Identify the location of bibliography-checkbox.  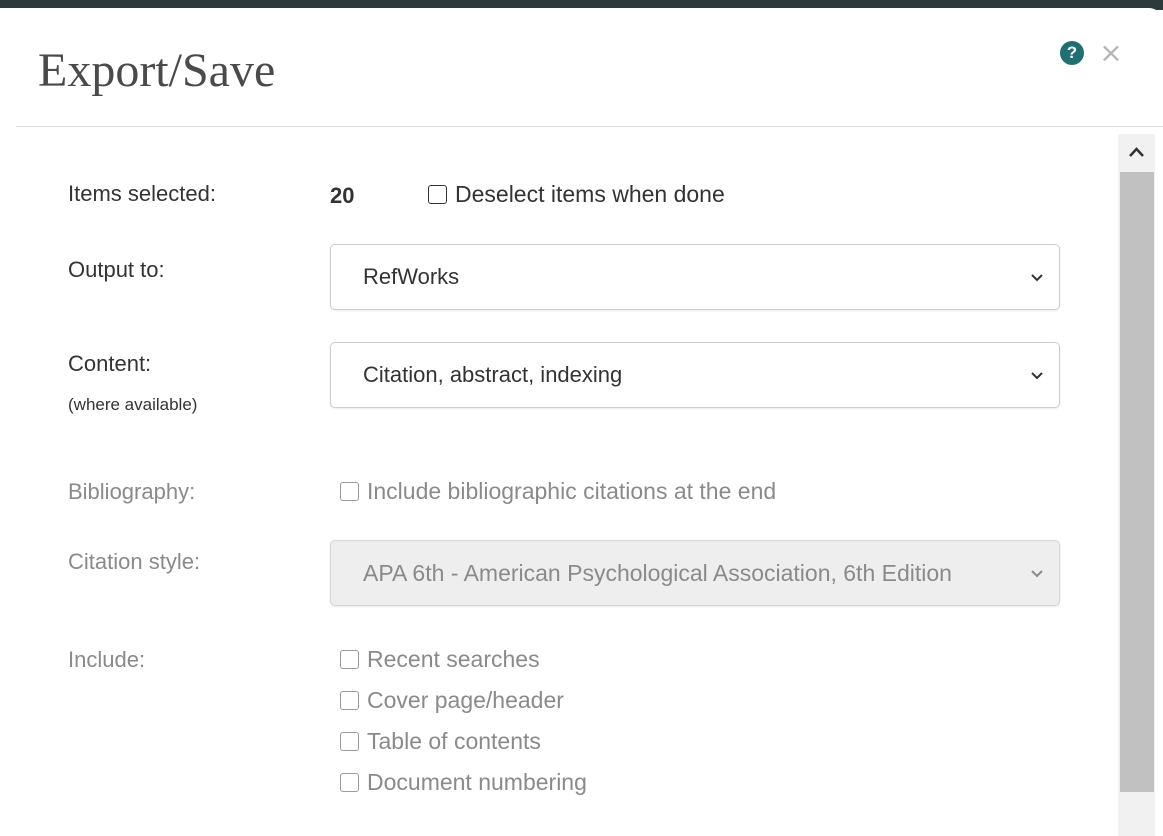
(349, 491).